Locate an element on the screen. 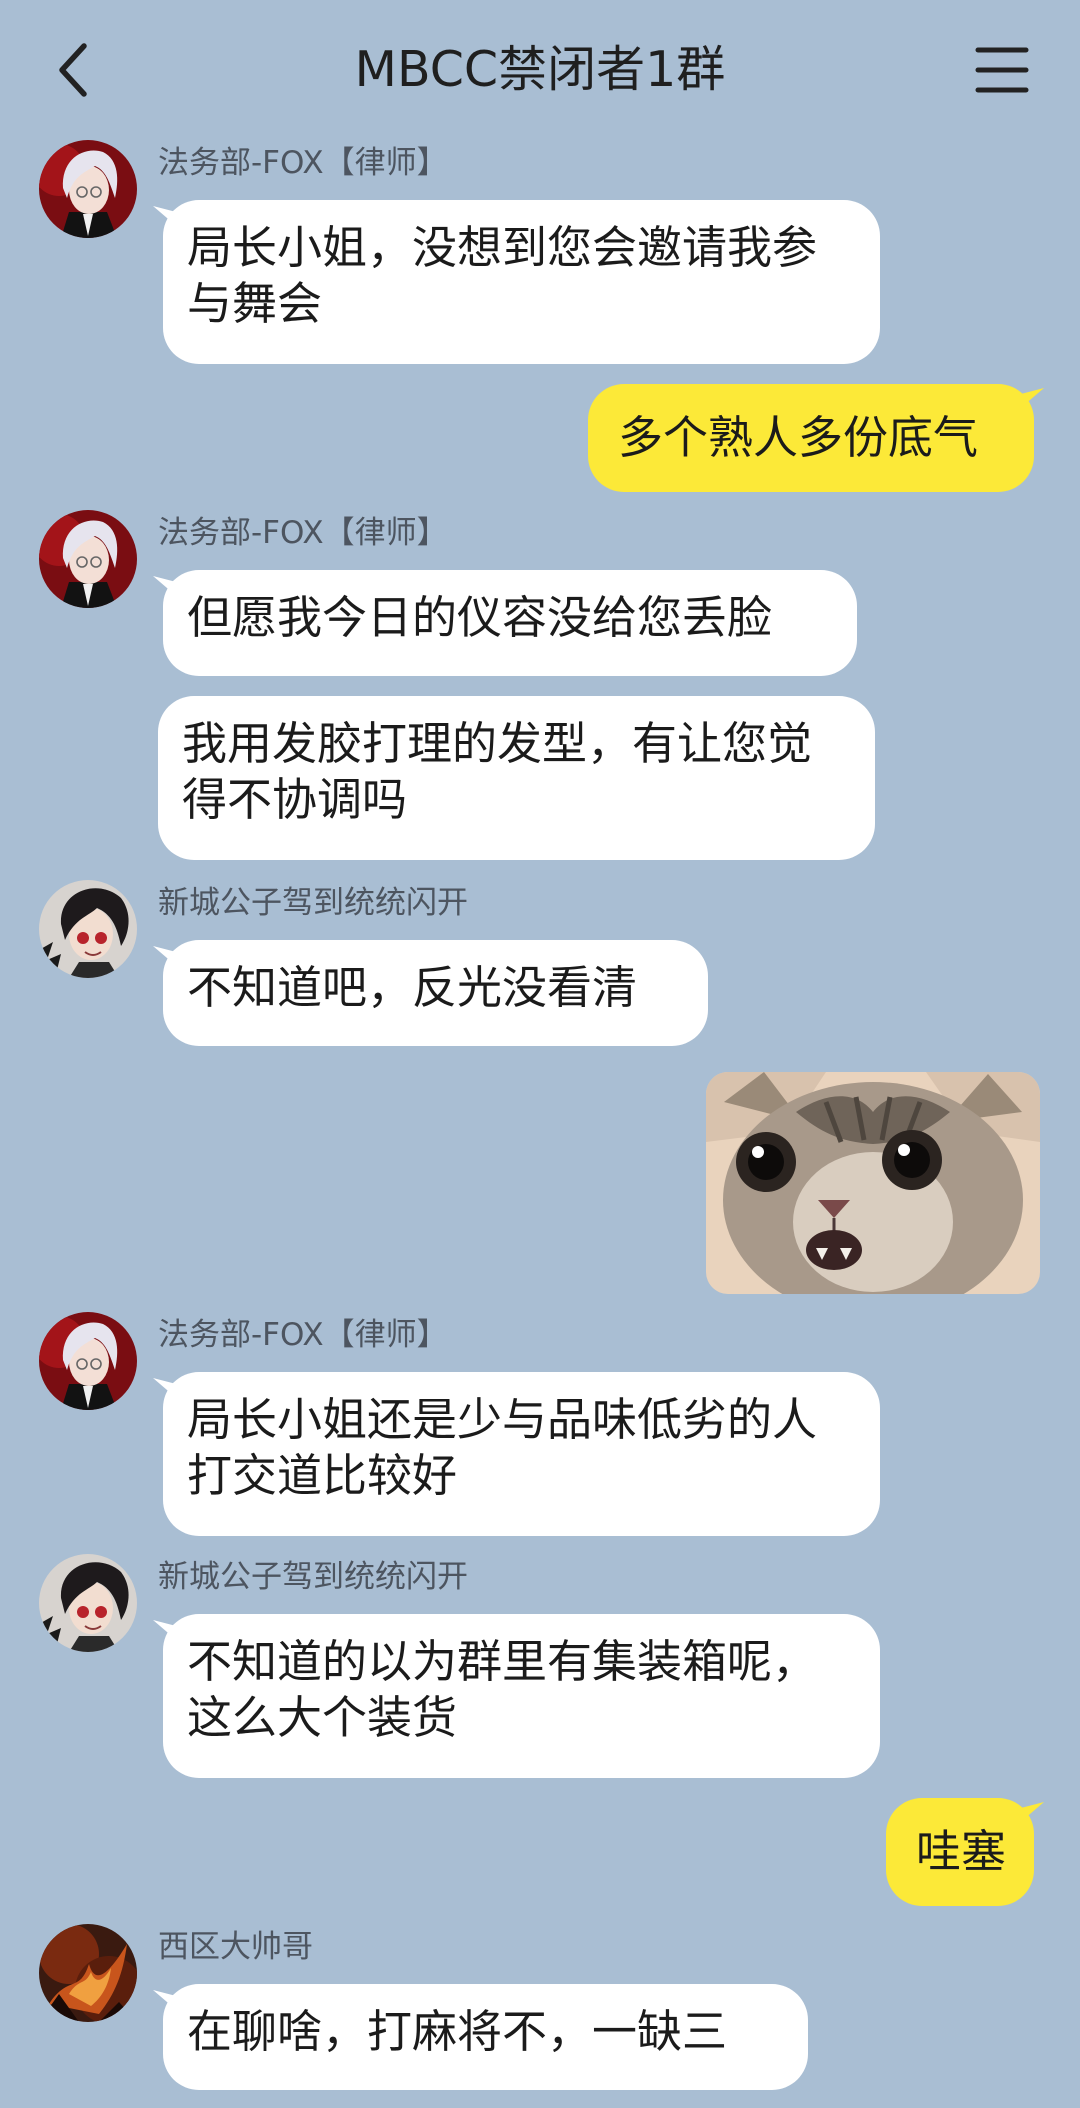  message-text: 在聊啥，打麻将不，一缺三 is located at coordinates (457, 2031).